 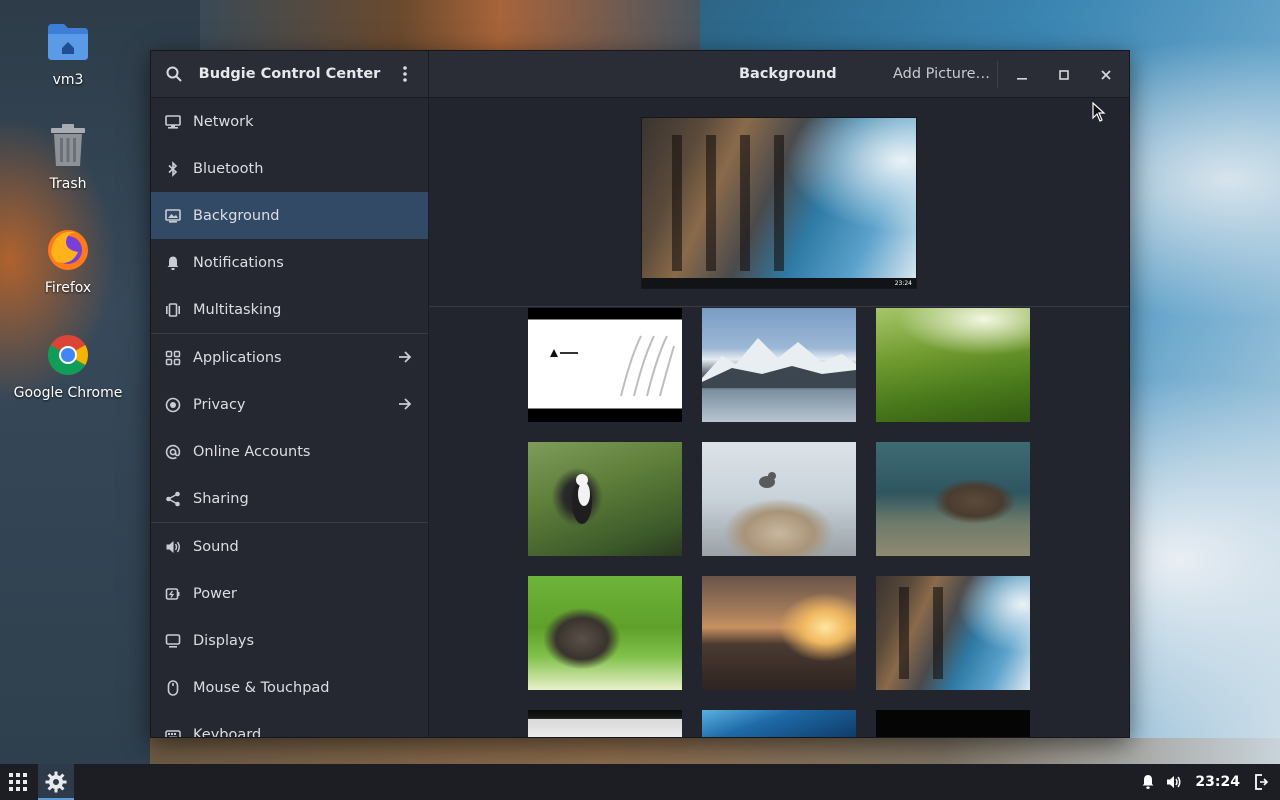 I want to click on minimize-icon, so click(x=1022, y=79).